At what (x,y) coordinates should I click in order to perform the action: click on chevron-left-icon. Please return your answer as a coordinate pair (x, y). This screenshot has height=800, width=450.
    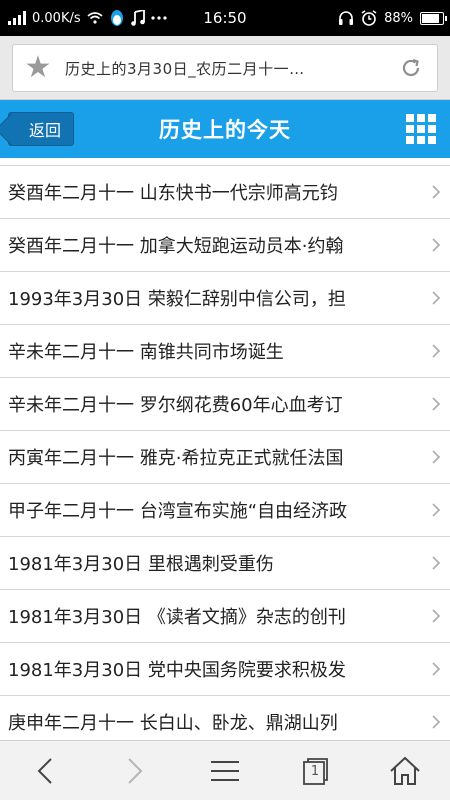
    Looking at the image, I should click on (44, 770).